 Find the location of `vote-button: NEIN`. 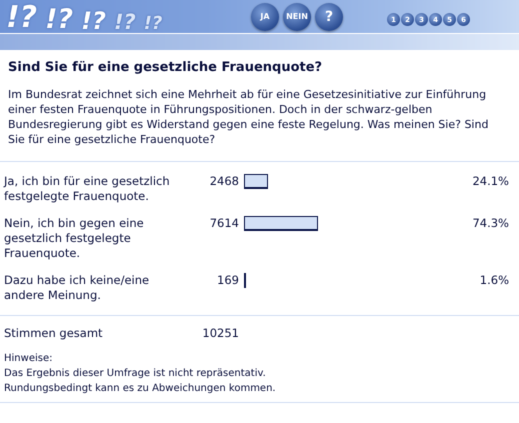

vote-button: NEIN is located at coordinates (297, 16).